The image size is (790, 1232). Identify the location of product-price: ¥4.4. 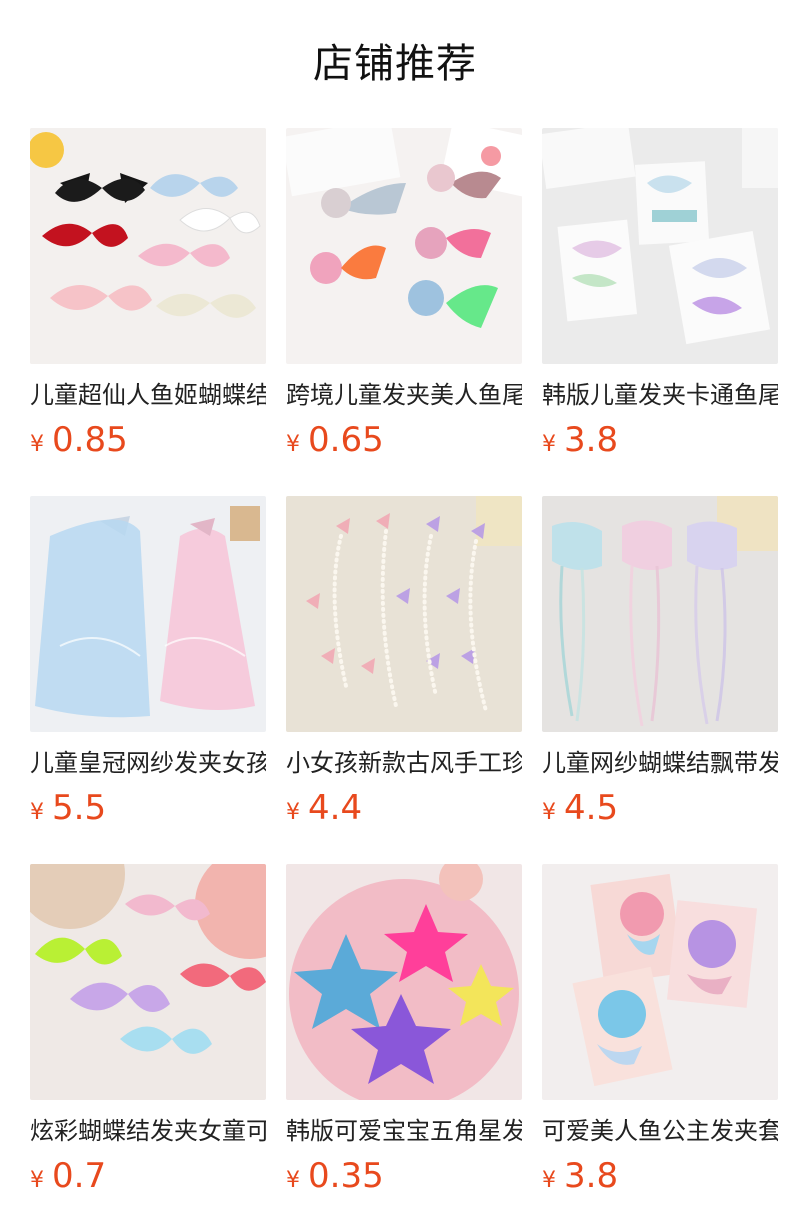
(404, 810).